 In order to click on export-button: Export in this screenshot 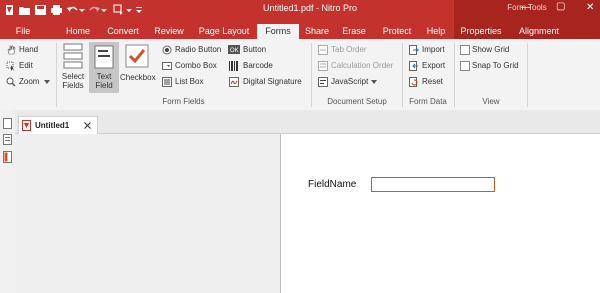, I will do `click(433, 65)`.